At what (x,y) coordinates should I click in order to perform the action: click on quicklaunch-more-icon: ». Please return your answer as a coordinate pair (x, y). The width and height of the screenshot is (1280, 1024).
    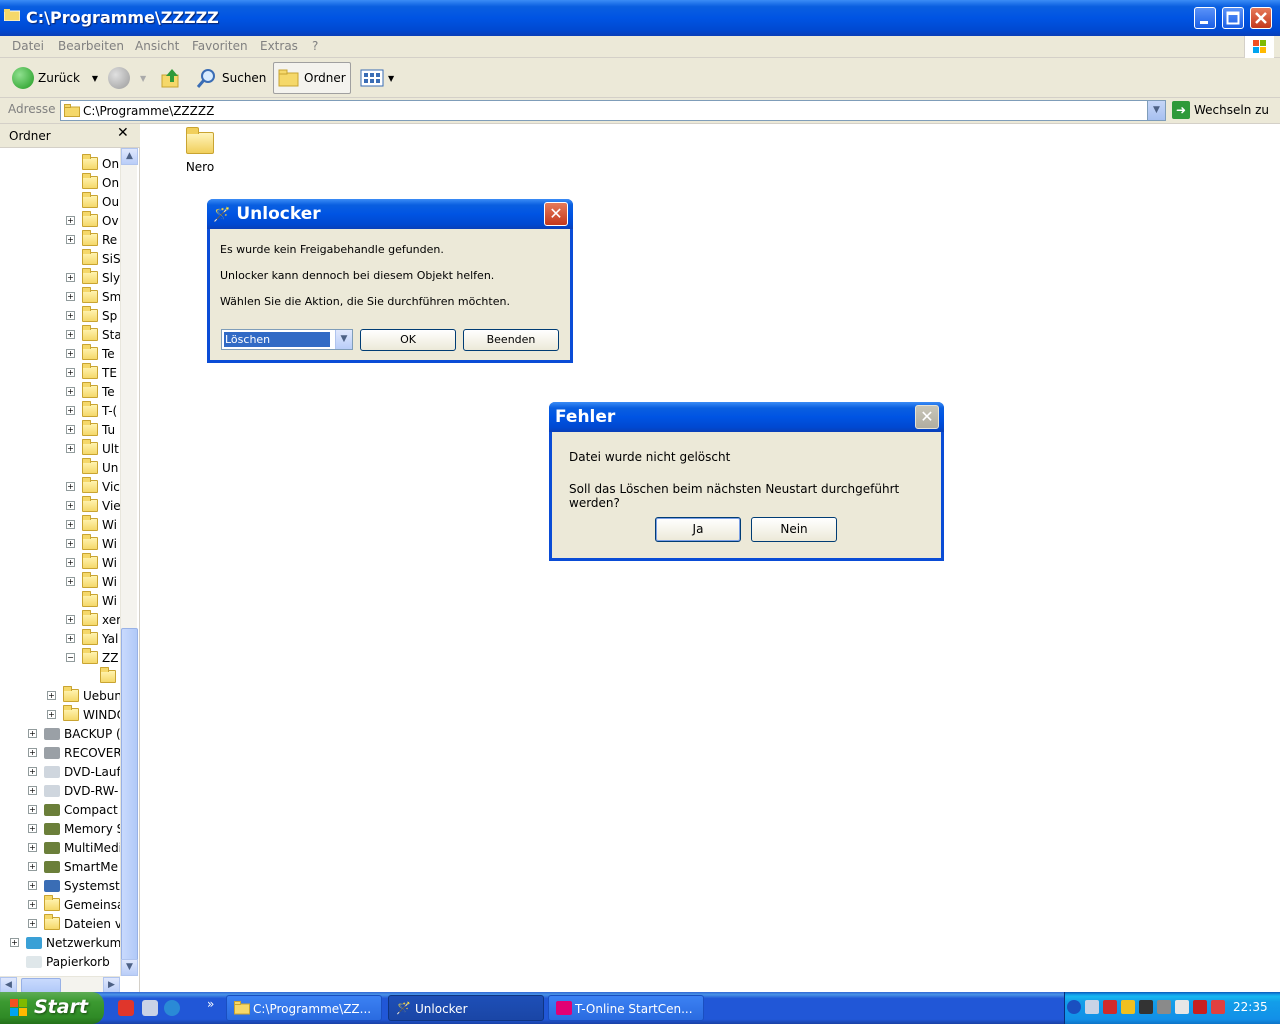
    Looking at the image, I should click on (210, 1004).